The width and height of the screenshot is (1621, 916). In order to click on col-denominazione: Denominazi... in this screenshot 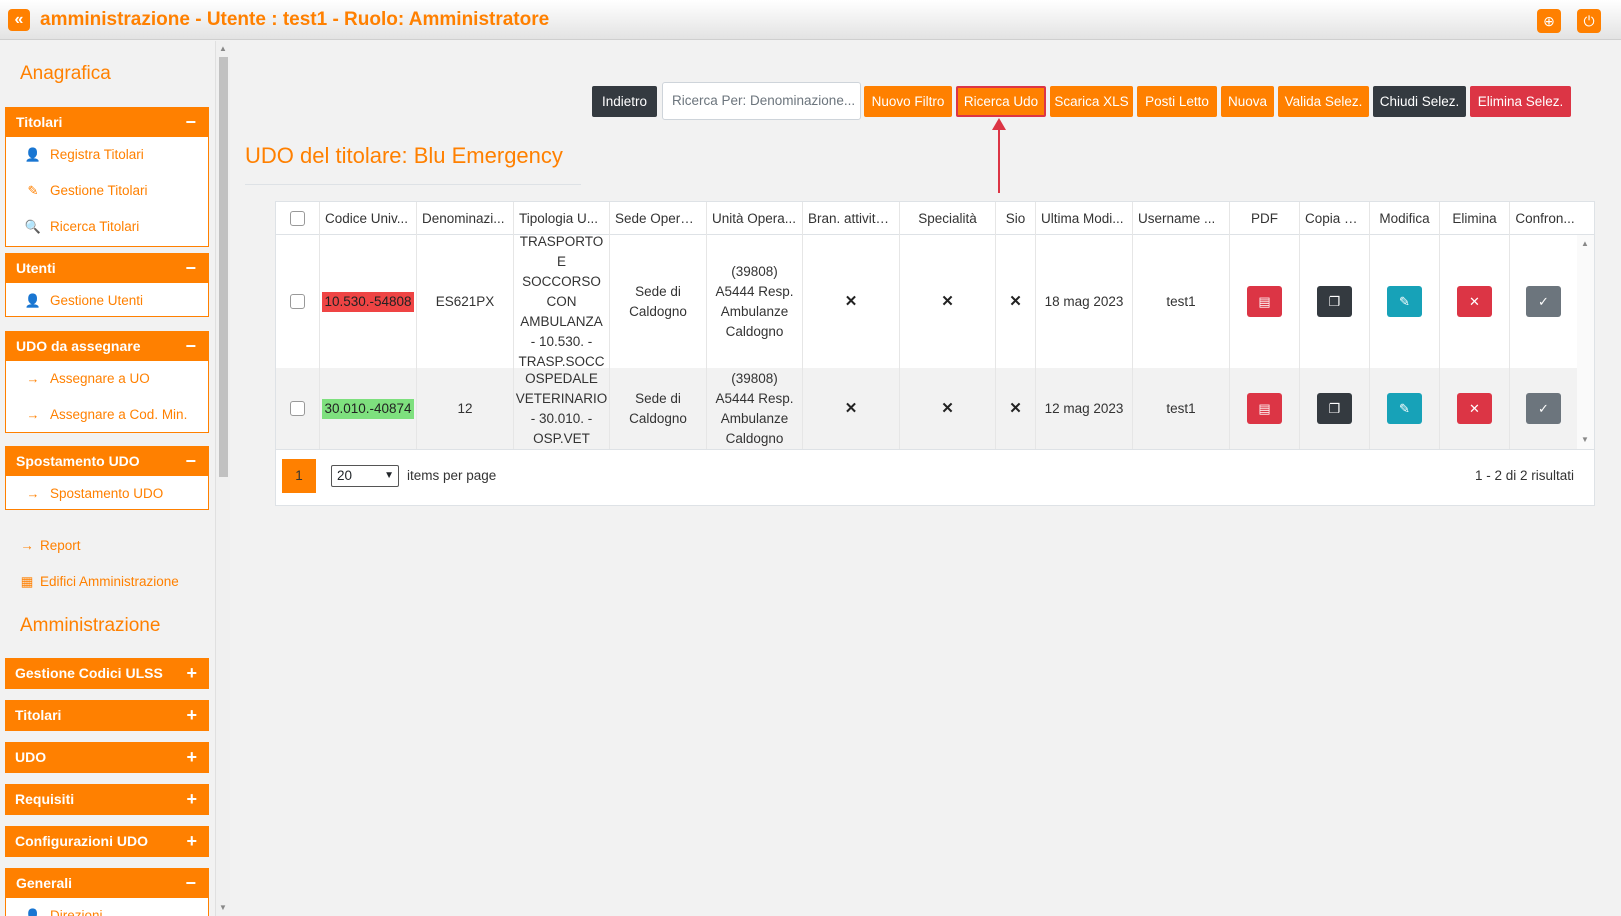, I will do `click(465, 218)`.